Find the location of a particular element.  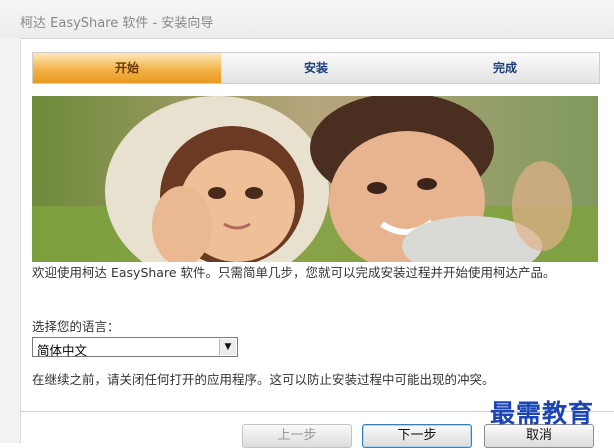

next-button: 下一步 is located at coordinates (417, 436).